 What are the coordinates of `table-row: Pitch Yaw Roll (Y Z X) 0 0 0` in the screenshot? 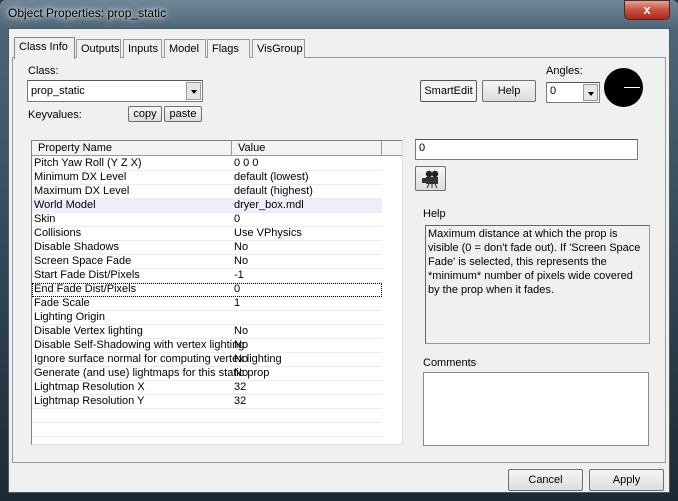 It's located at (207, 164).